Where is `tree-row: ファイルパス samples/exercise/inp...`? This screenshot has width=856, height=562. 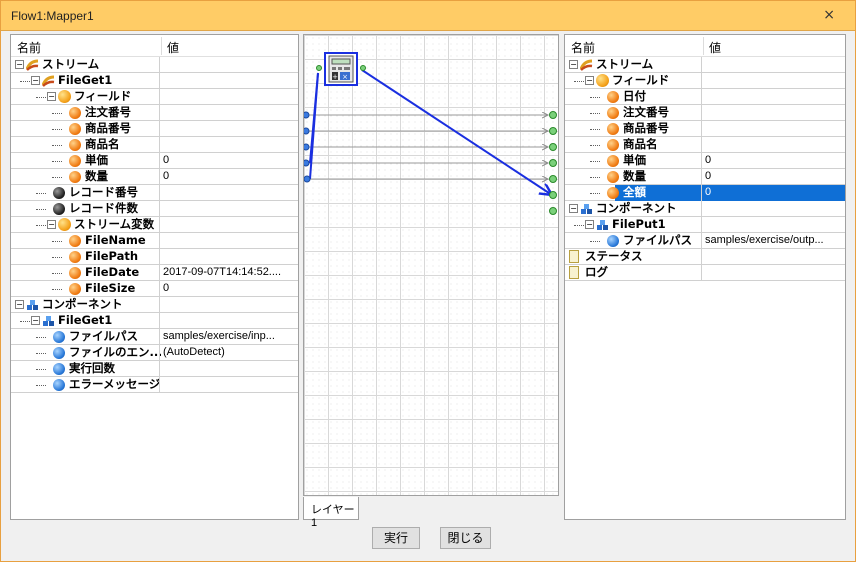
tree-row: ファイルパス samples/exercise/inp... is located at coordinates (154, 337).